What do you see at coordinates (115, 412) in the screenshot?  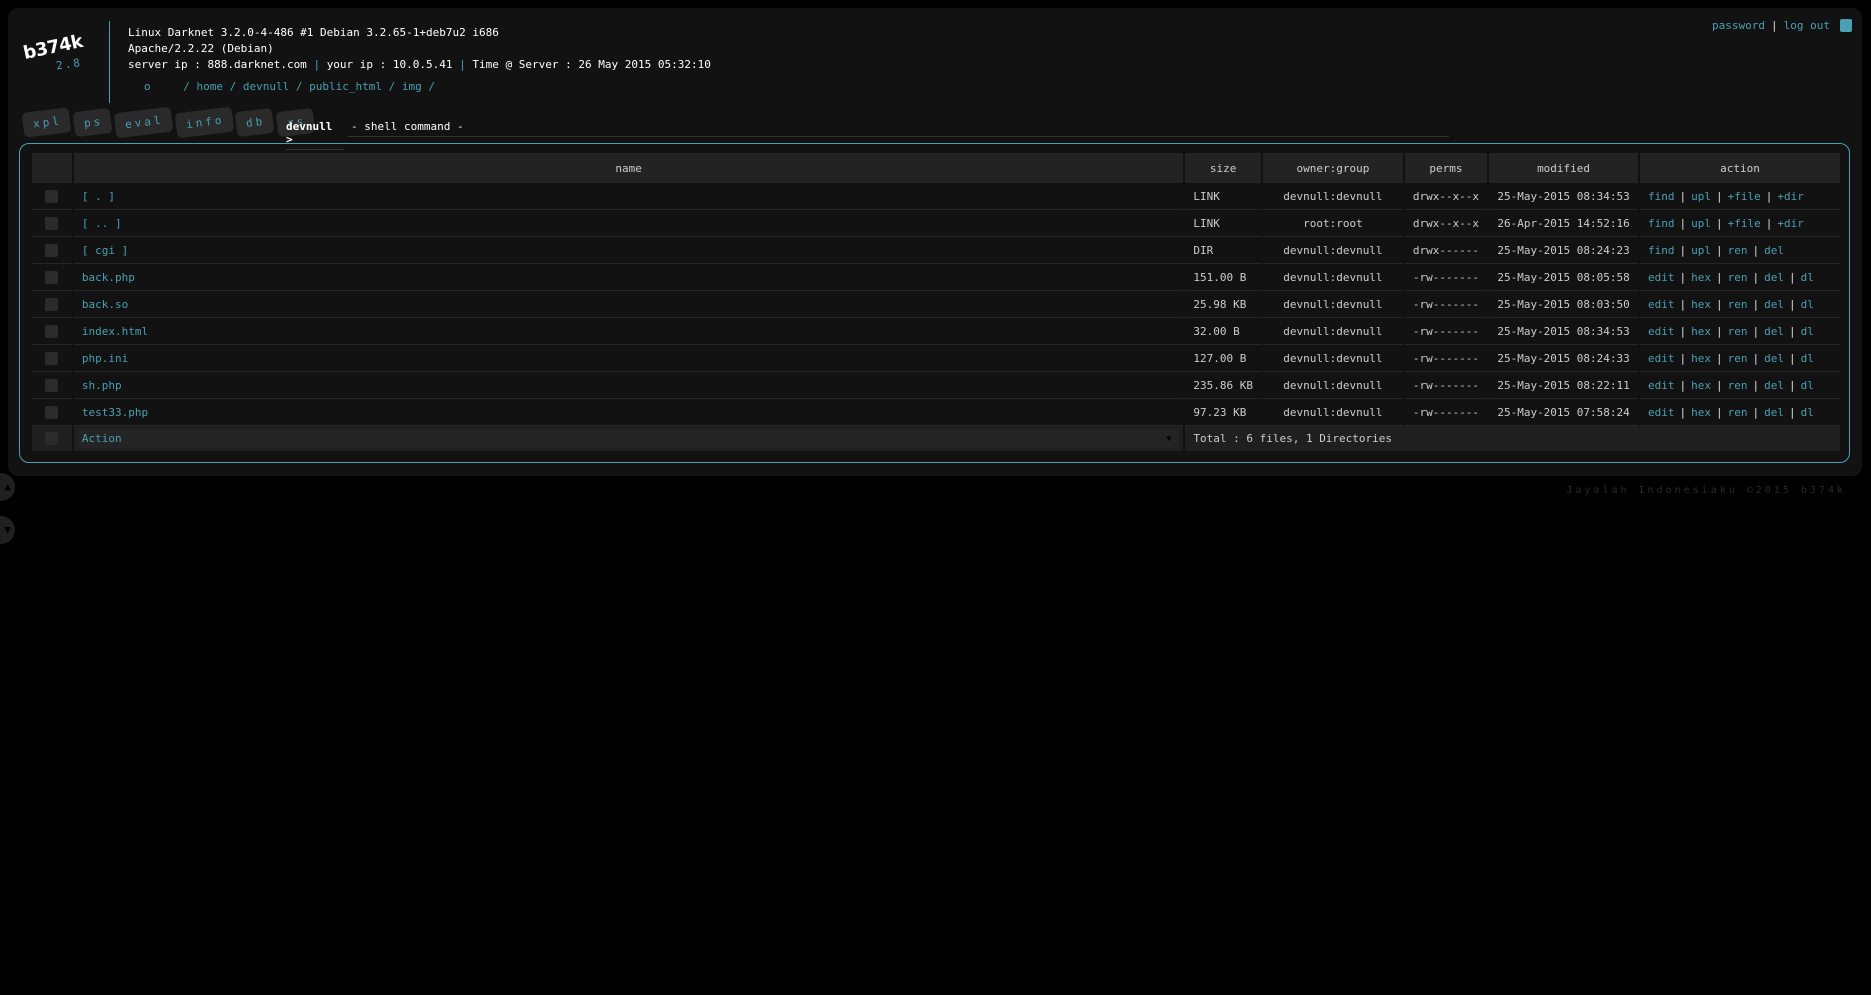 I see `file-name-link: test33.php` at bounding box center [115, 412].